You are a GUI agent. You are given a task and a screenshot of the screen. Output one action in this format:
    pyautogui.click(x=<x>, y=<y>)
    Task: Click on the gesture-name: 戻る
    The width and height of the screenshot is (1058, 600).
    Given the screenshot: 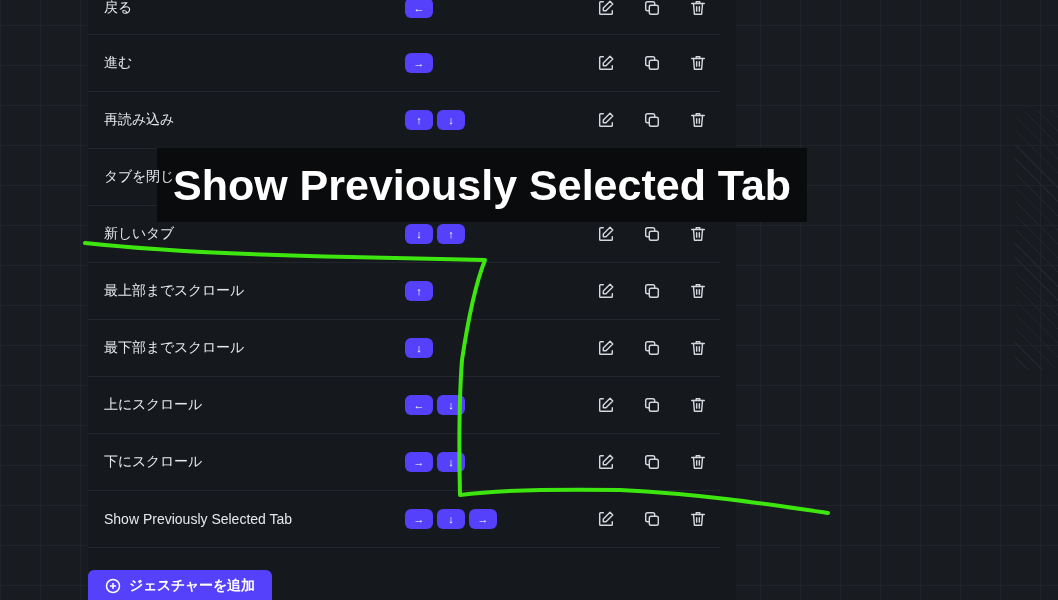 What is the action you would take?
    pyautogui.click(x=118, y=8)
    